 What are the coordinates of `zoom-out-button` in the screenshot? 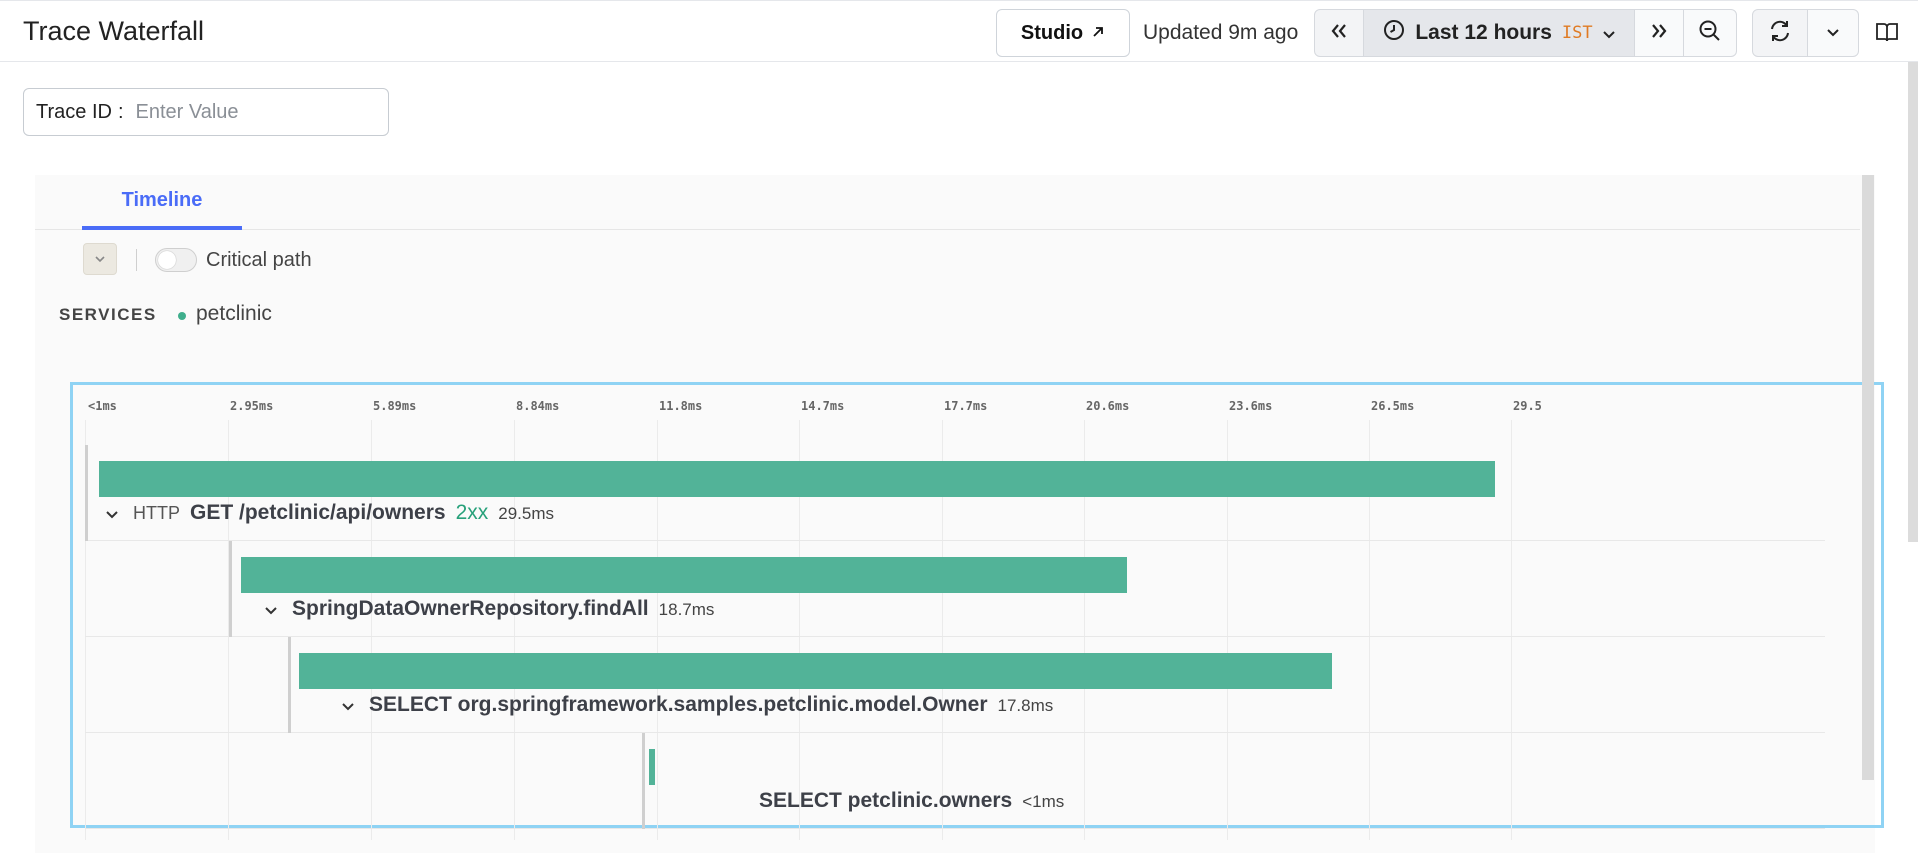 It's located at (1710, 33).